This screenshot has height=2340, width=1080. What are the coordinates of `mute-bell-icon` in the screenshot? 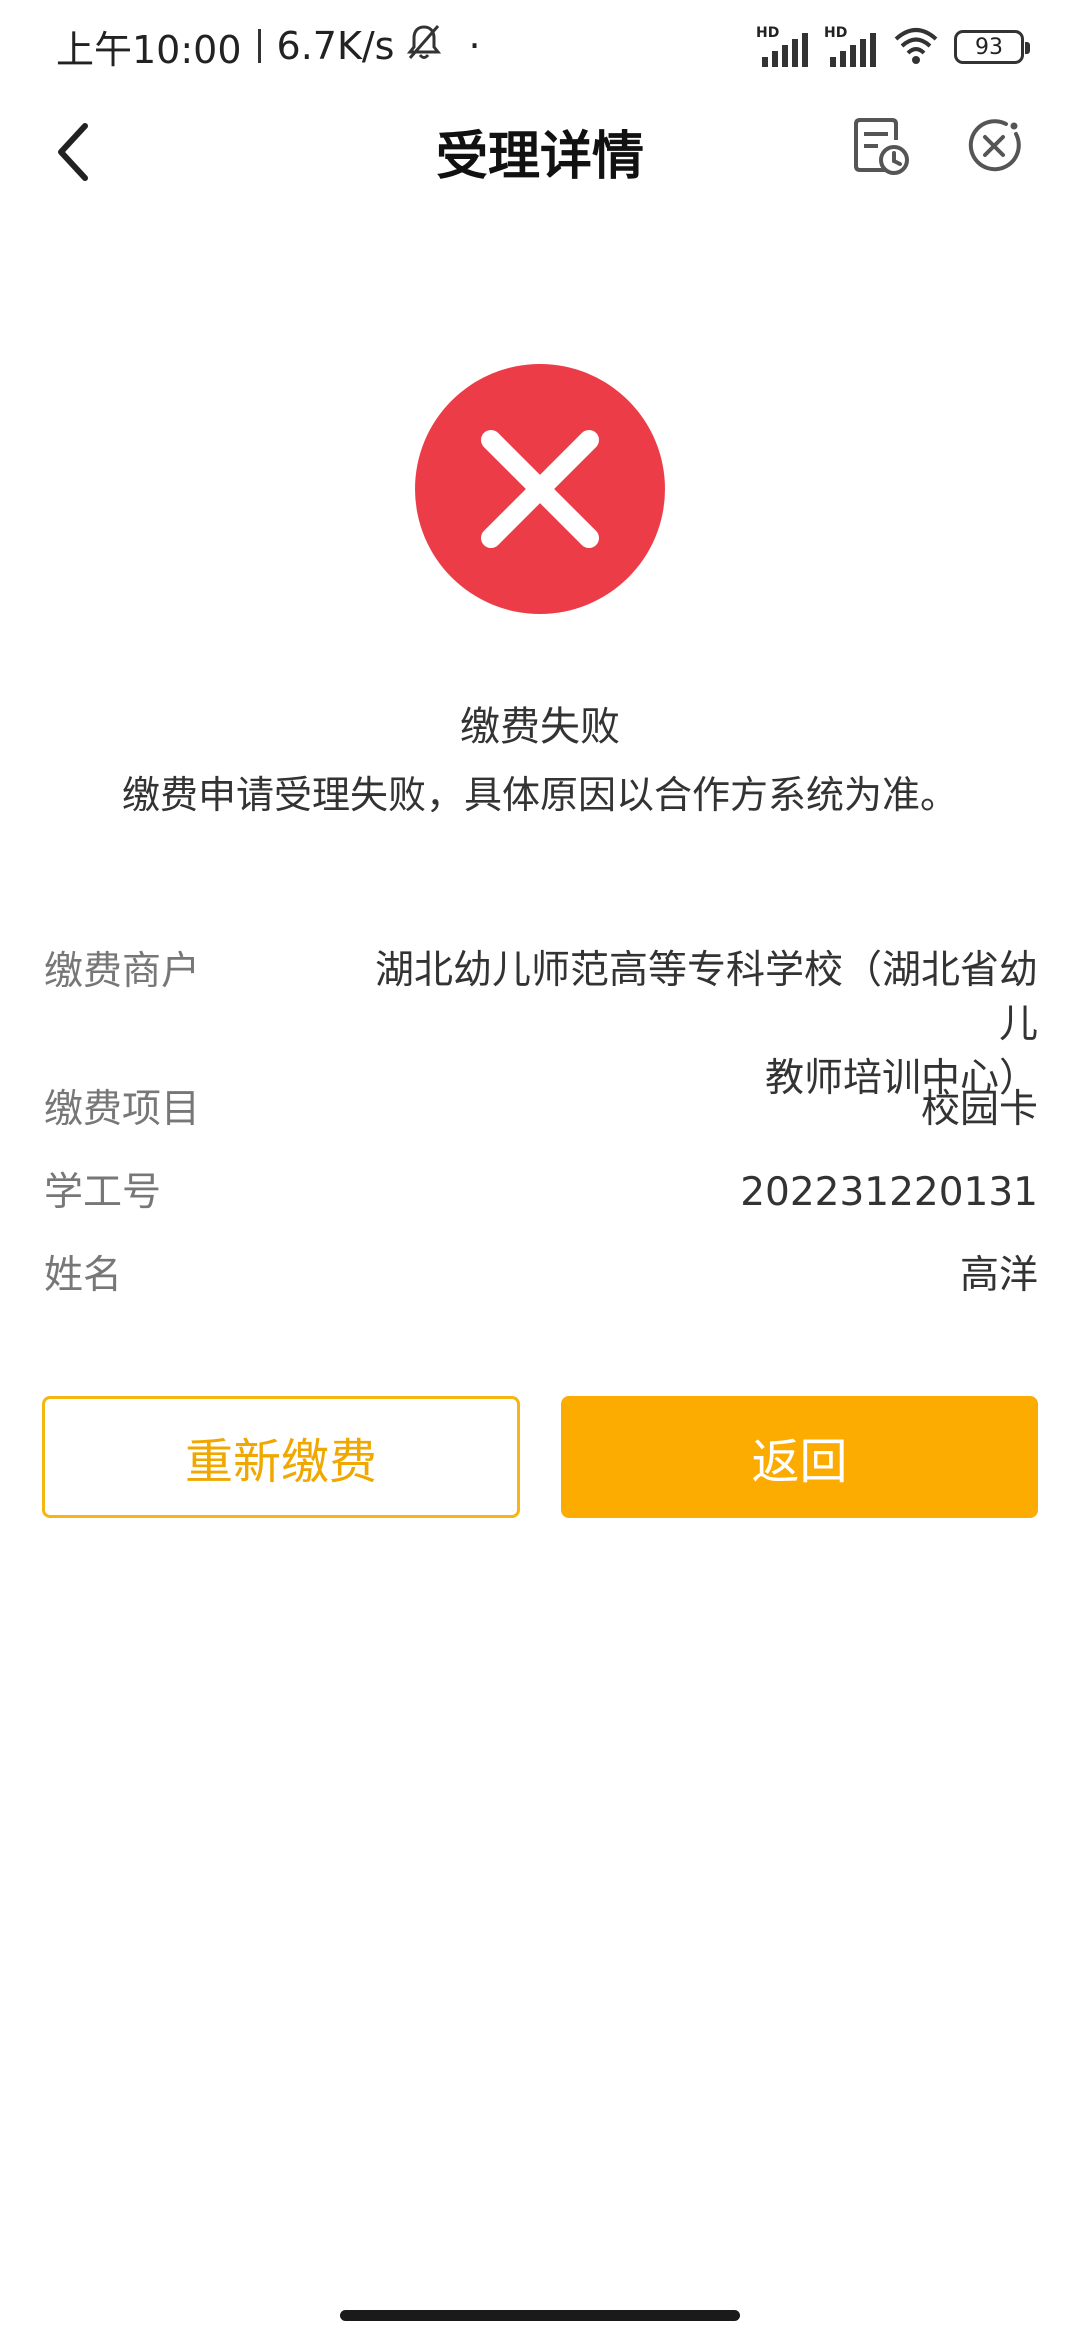 It's located at (424, 46).